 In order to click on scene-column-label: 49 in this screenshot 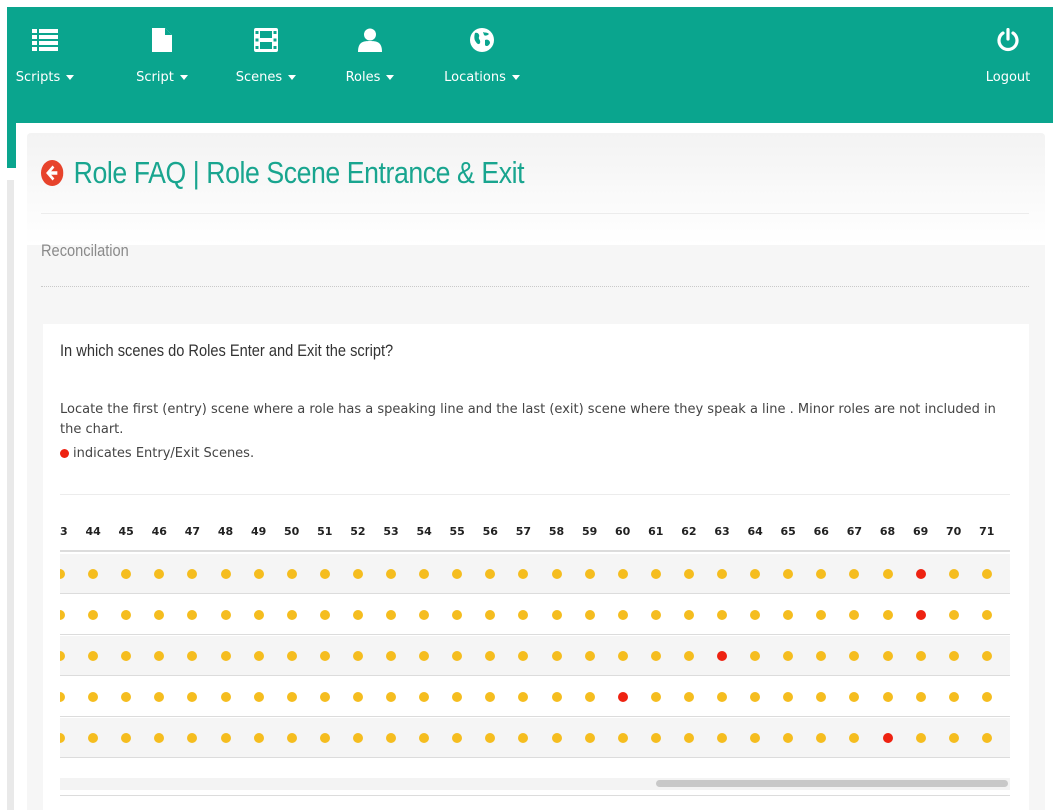, I will do `click(258, 531)`.